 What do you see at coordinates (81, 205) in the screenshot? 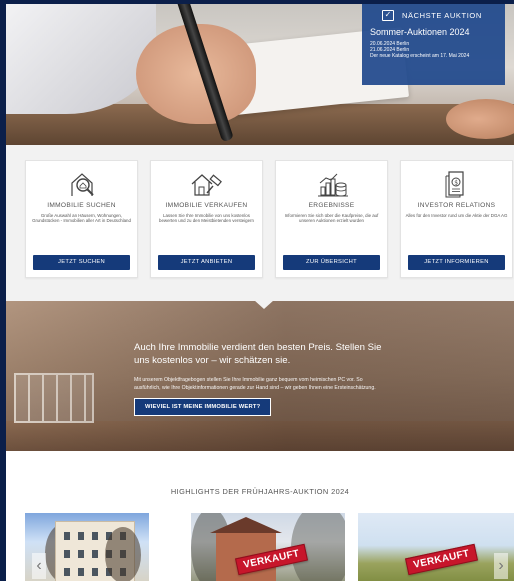
I see `card-title: IMMOBILIE SUCHEN` at bounding box center [81, 205].